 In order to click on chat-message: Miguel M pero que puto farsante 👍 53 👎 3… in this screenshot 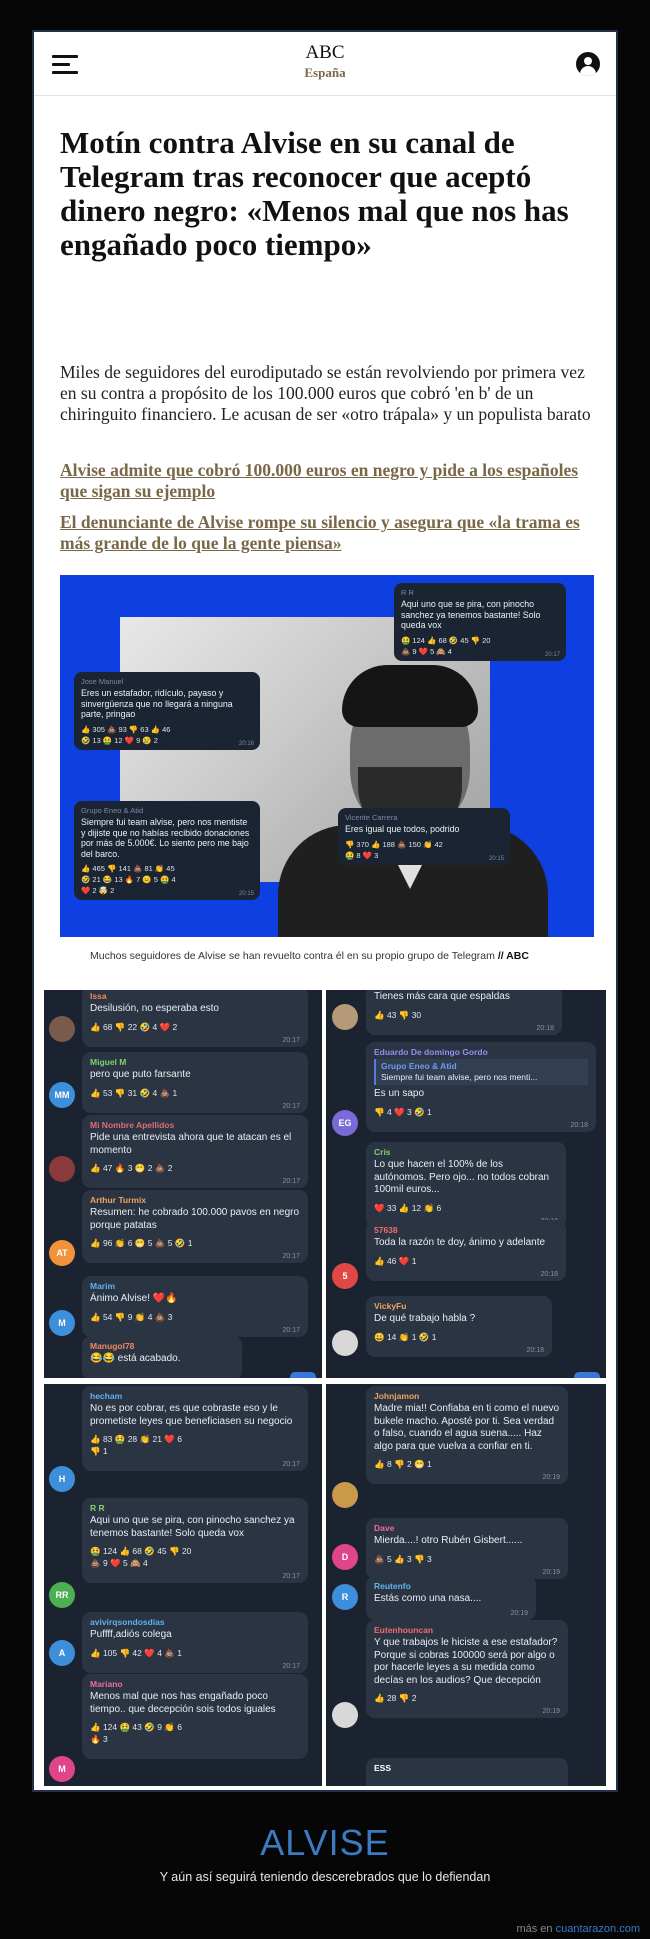, I will do `click(195, 1082)`.